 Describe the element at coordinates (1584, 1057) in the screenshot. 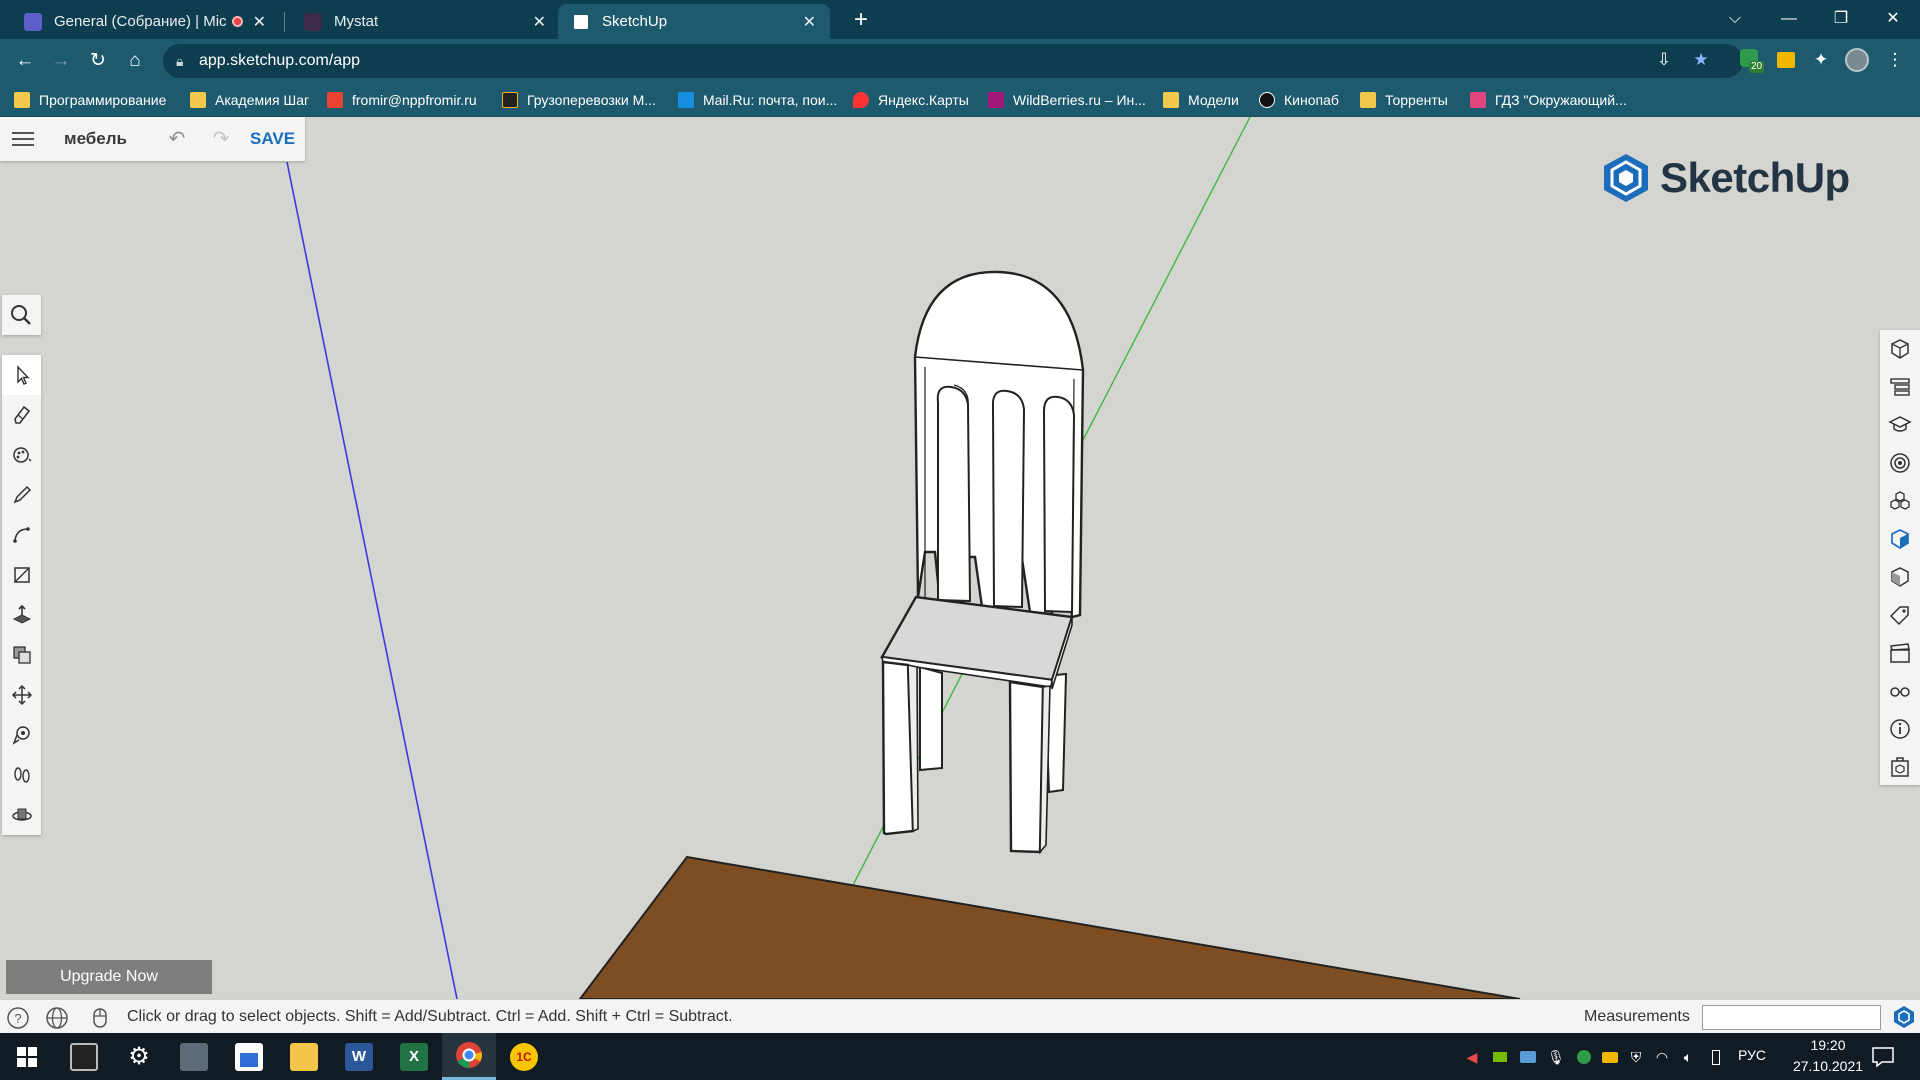

I see `security-shield-icon` at that location.